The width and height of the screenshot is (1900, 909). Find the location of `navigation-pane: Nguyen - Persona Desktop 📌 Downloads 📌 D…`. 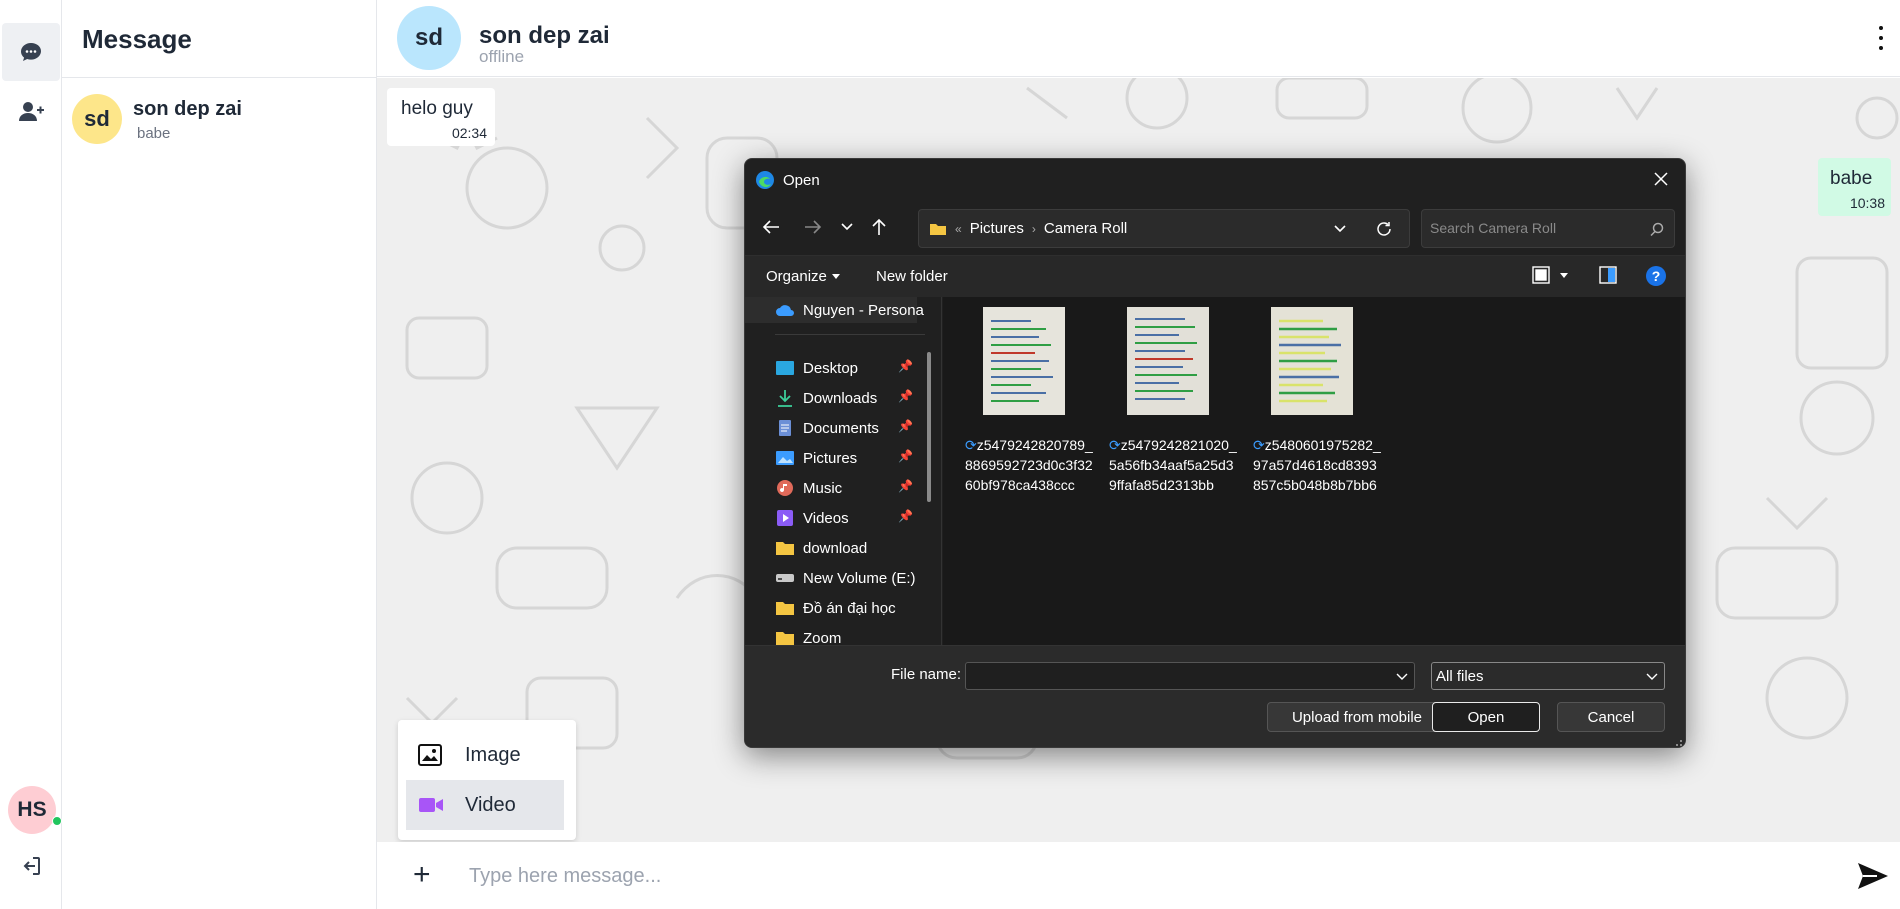

navigation-pane: Nguyen - Persona Desktop 📌 Downloads 📌 D… is located at coordinates (843, 471).